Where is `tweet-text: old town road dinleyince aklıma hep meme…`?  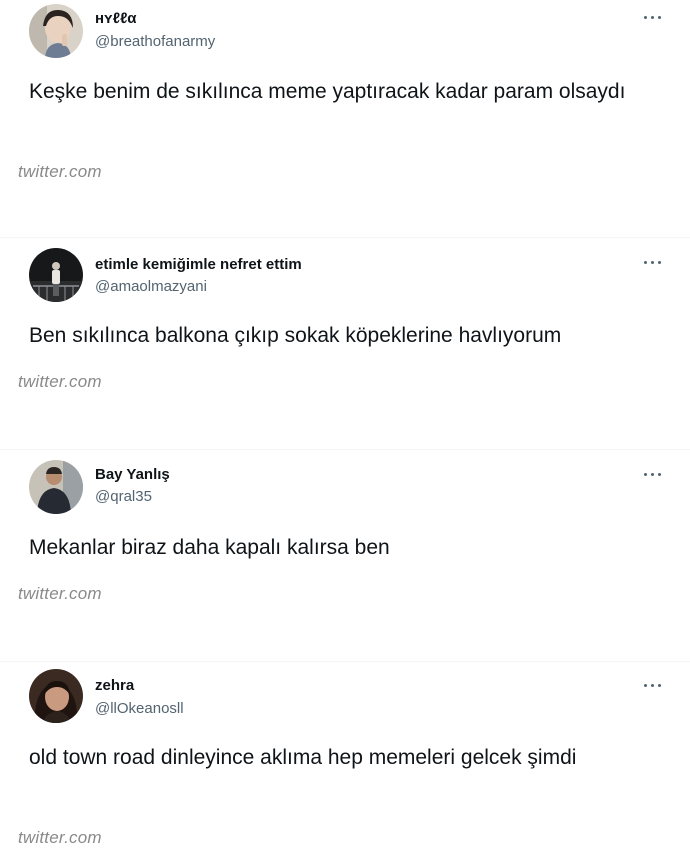 tweet-text: old town road dinleyince aklıma hep meme… is located at coordinates (303, 757).